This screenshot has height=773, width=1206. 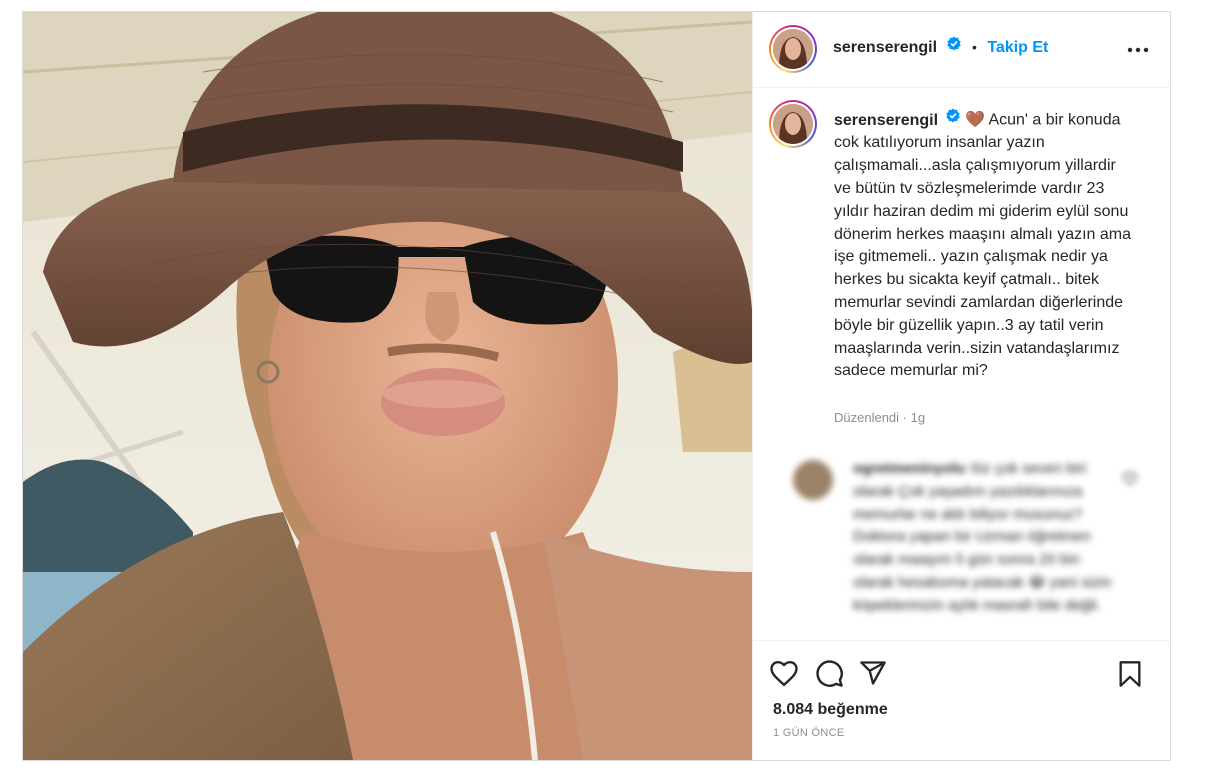 What do you see at coordinates (1130, 676) in the screenshot?
I see `bookmark-icon` at bounding box center [1130, 676].